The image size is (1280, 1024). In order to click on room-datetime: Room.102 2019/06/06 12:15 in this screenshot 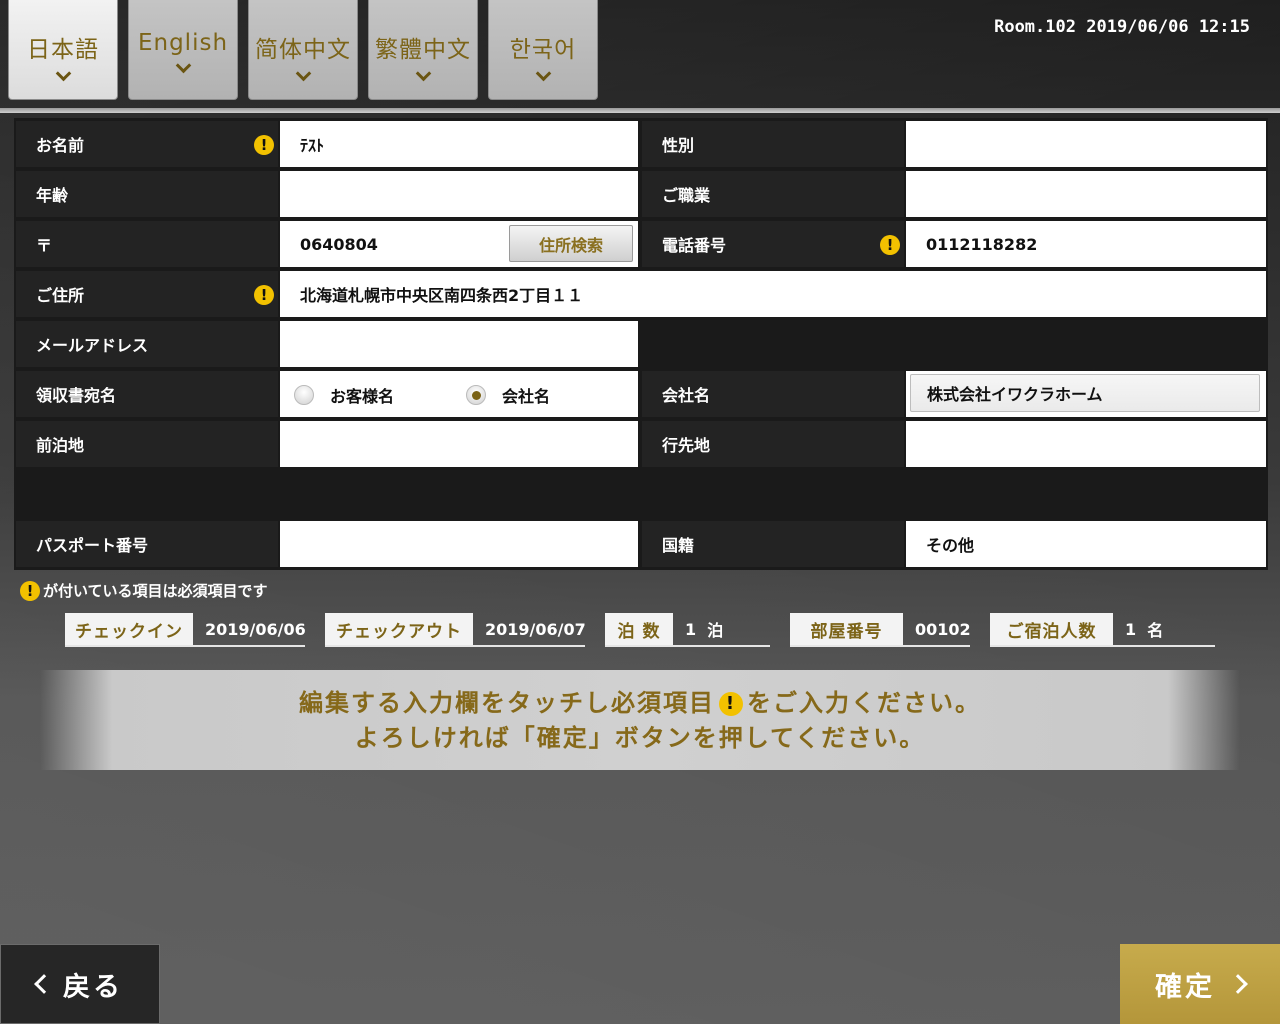, I will do `click(1122, 27)`.